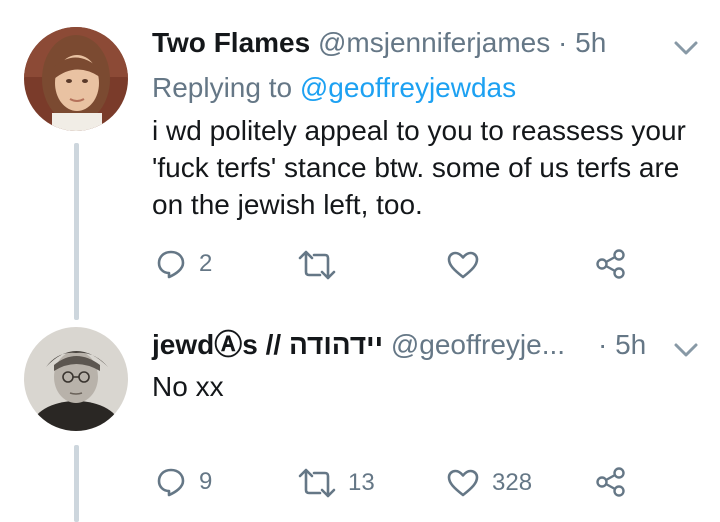 This screenshot has height=522, width=720. I want to click on tweet-text: No xx, so click(188, 386).